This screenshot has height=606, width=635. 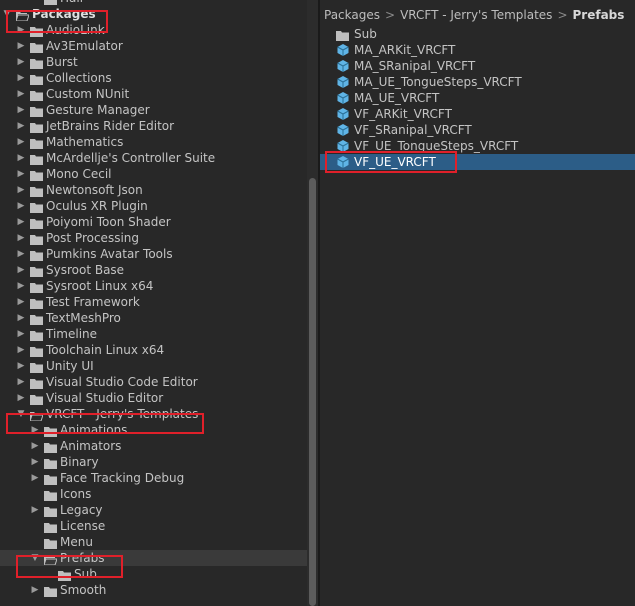 I want to click on tree-item-label: Binary, so click(x=79, y=462).